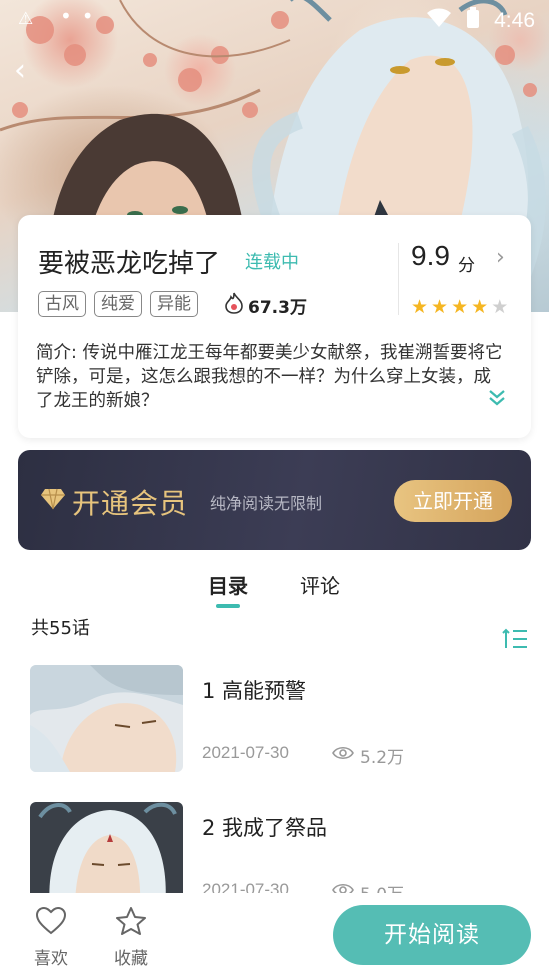 This screenshot has width=549, height=976. I want to click on chapter-count: 共55话, so click(60, 628).